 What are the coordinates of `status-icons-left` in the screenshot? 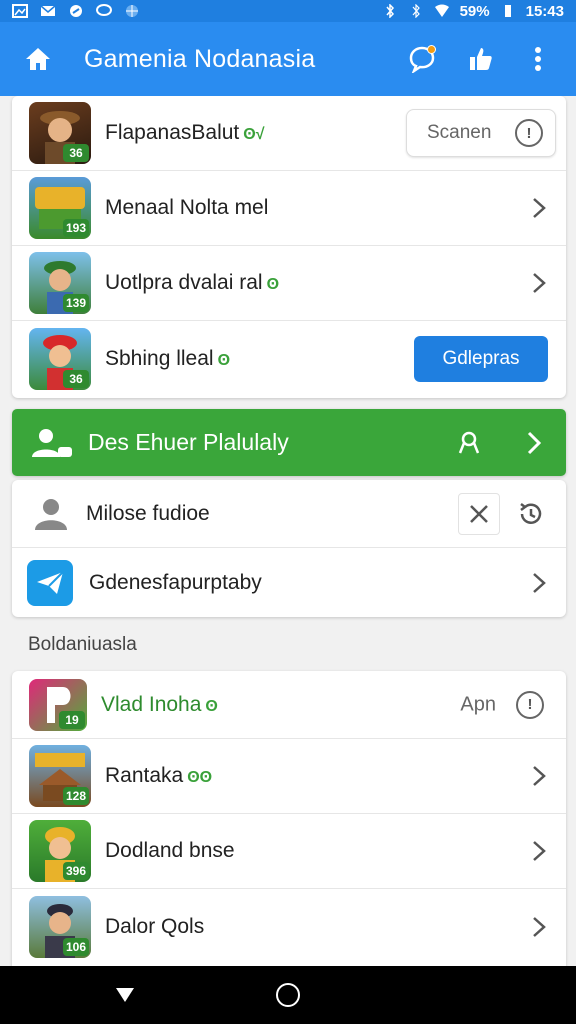 It's located at (76, 11).